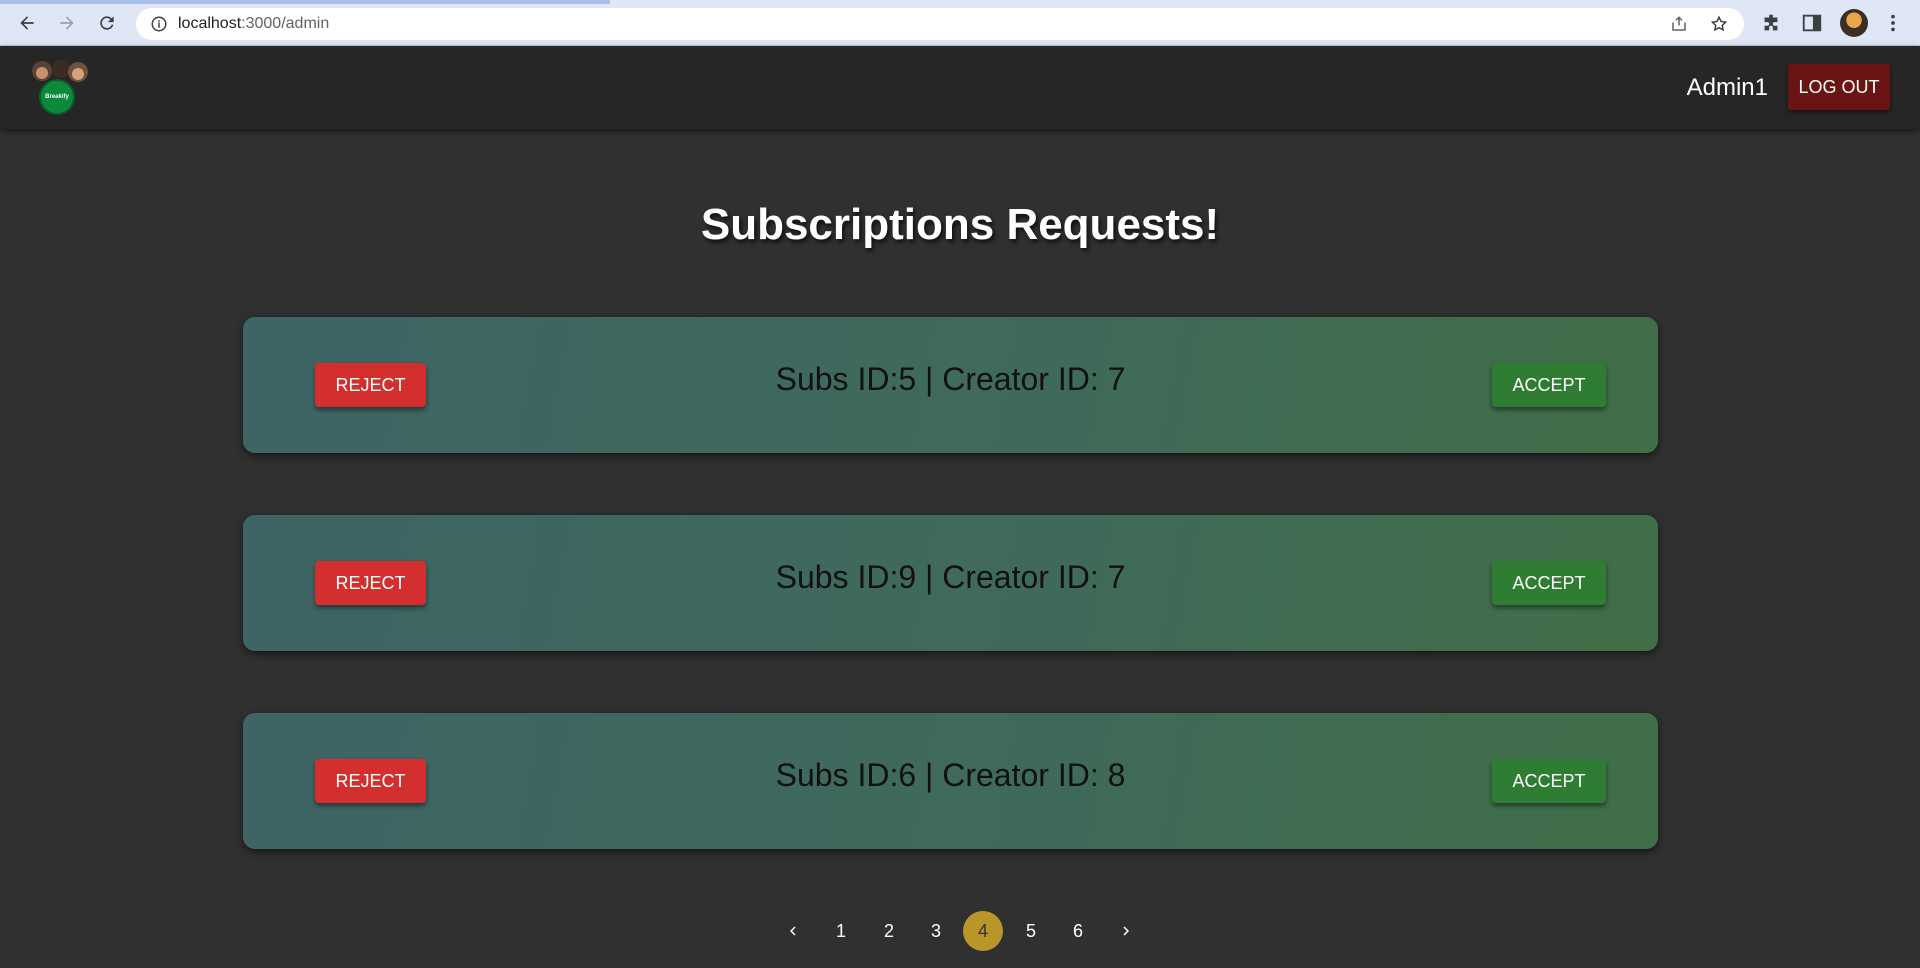 Image resolution: width=1920 pixels, height=968 pixels. I want to click on browser-toolbar: localhost:3000/admin, so click(960, 23).